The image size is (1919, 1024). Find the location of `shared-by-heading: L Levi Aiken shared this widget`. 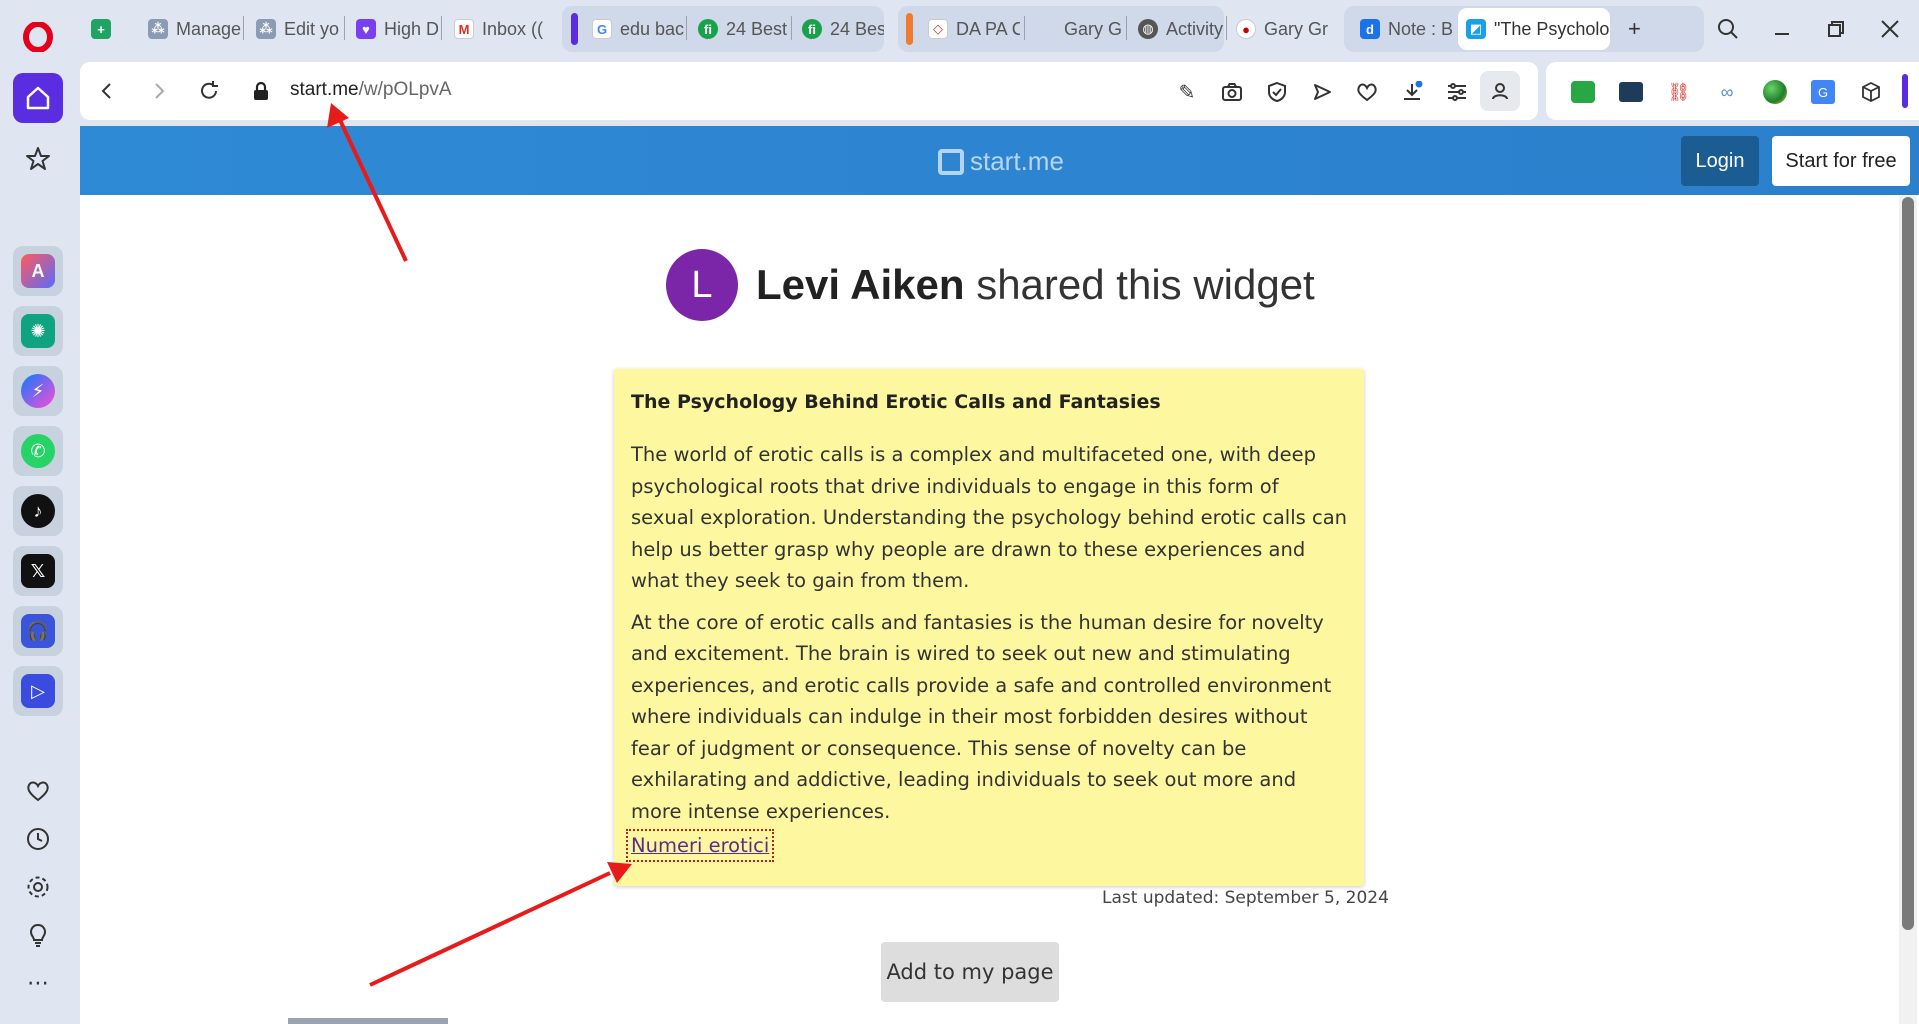

shared-by-heading: L Levi Aiken shared this widget is located at coordinates (990, 285).